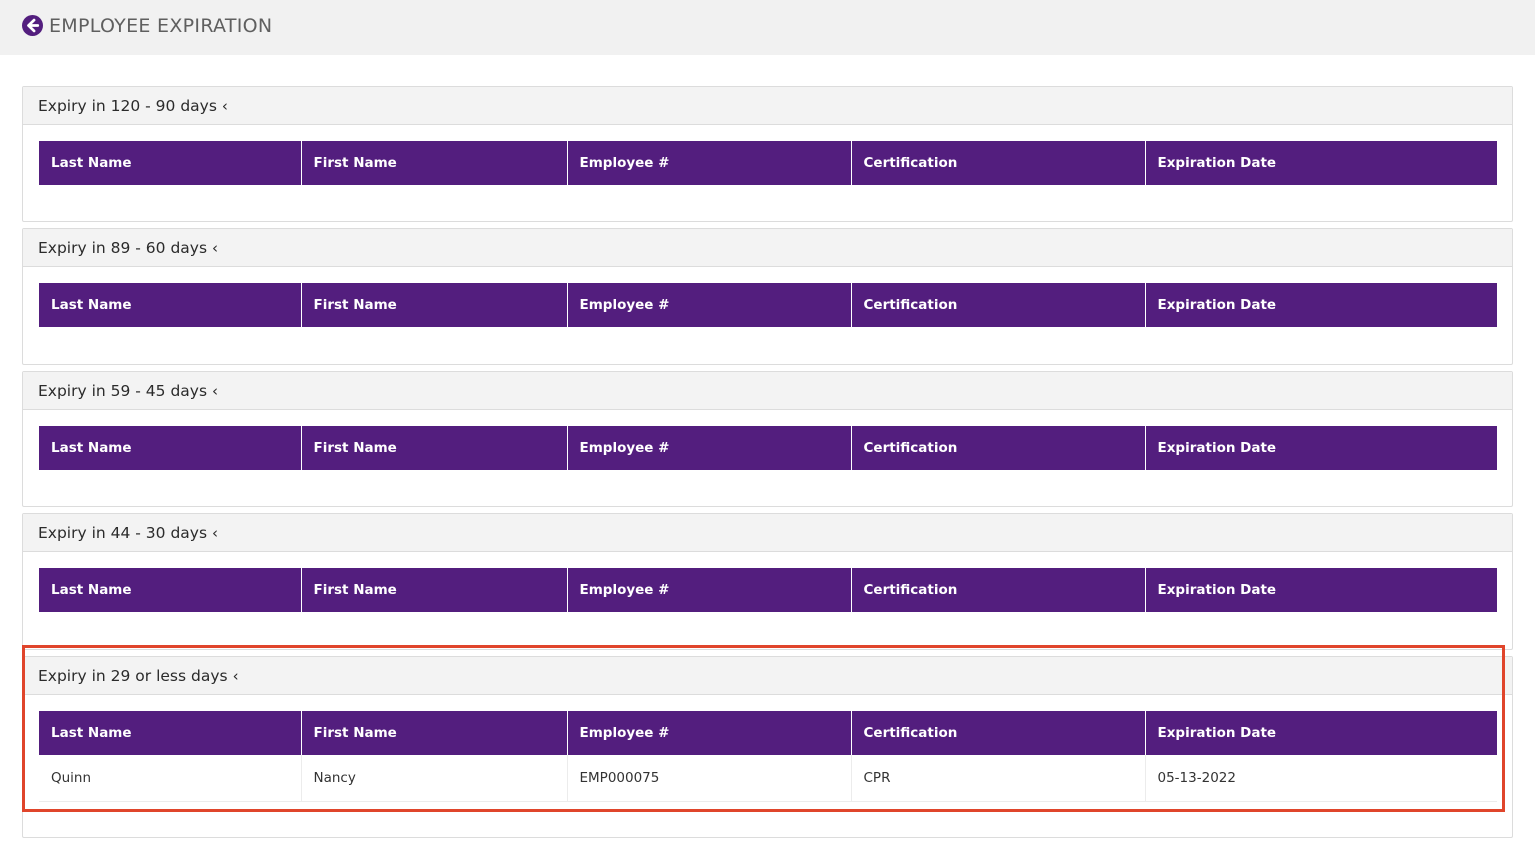 This screenshot has width=1535, height=848. What do you see at coordinates (998, 778) in the screenshot?
I see `cell-certification: CPR` at bounding box center [998, 778].